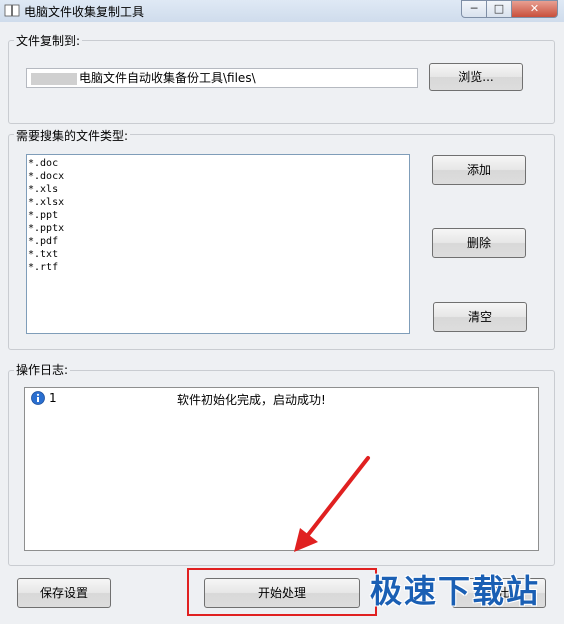 Image resolution: width=564 pixels, height=624 pixels. I want to click on list-item: *.doc, so click(218, 163).